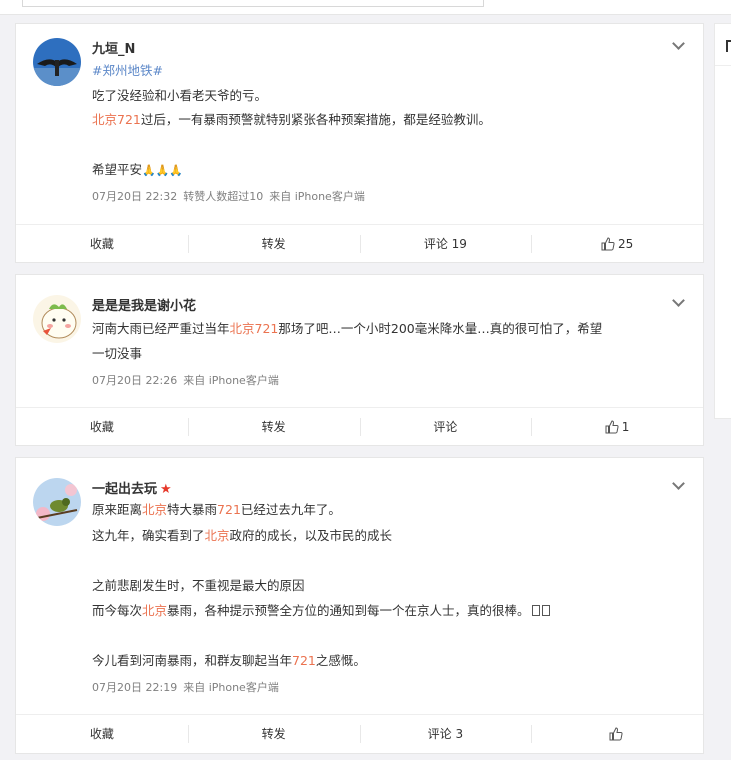 The height and width of the screenshot is (760, 731). Describe the element at coordinates (625, 243) in the screenshot. I see `like-count: 25` at that location.